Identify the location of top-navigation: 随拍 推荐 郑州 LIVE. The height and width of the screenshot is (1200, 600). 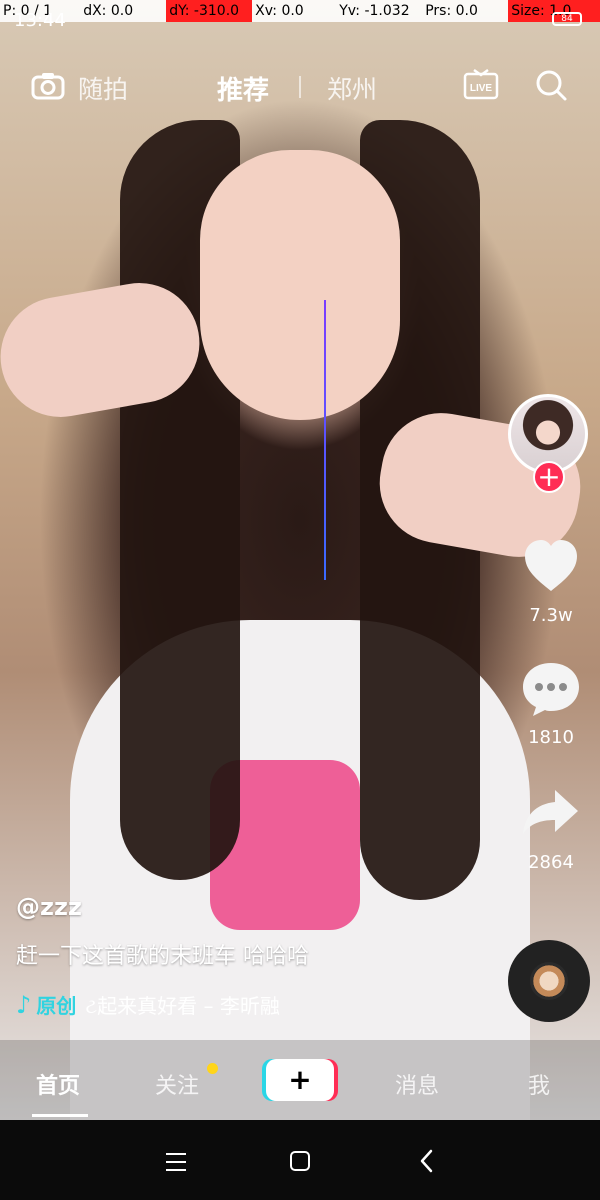
(300, 87).